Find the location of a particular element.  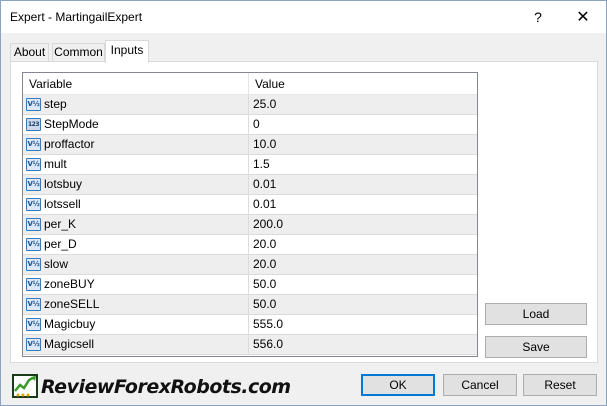

value-cell: 200.0 is located at coordinates (363, 224).